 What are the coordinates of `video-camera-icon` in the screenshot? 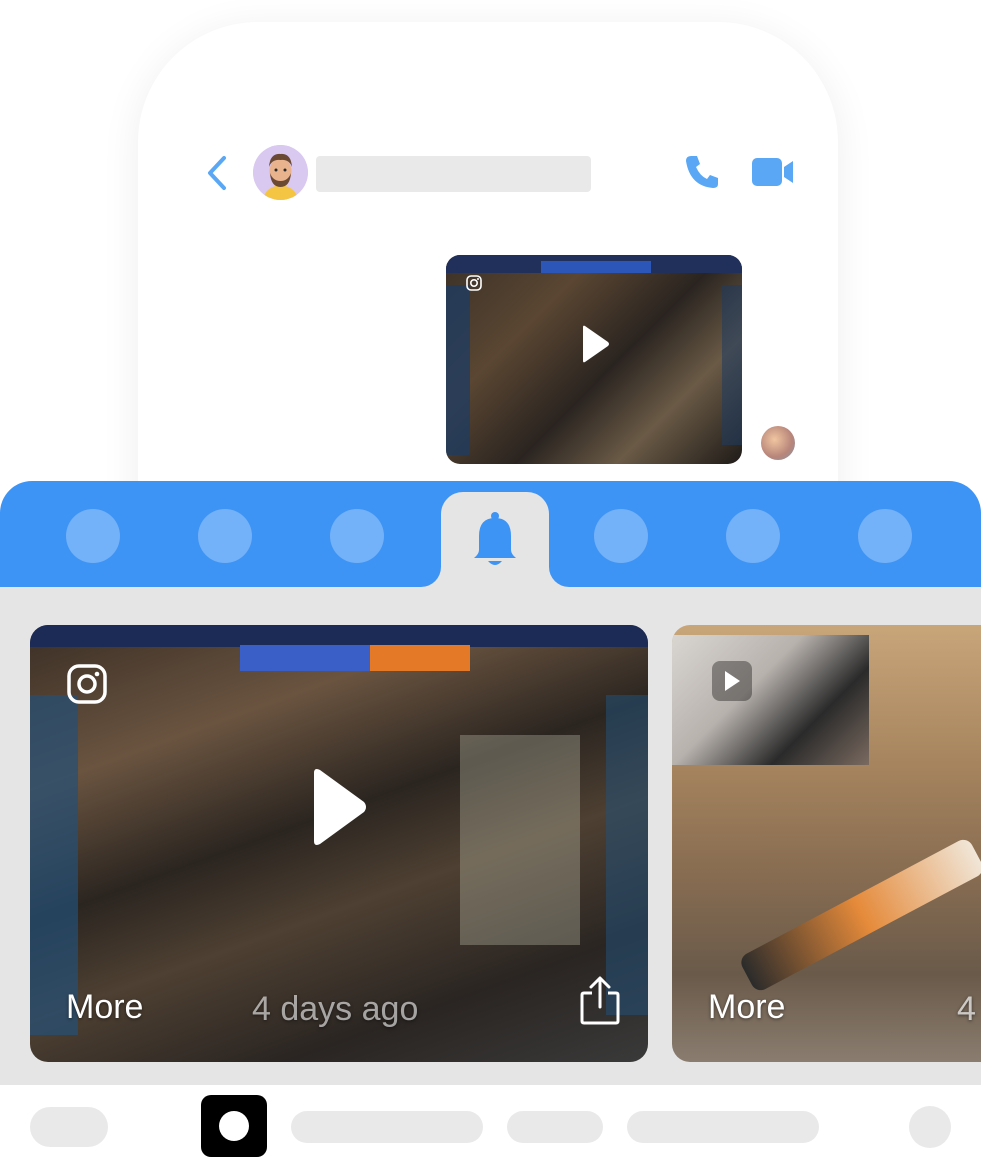 It's located at (772, 172).